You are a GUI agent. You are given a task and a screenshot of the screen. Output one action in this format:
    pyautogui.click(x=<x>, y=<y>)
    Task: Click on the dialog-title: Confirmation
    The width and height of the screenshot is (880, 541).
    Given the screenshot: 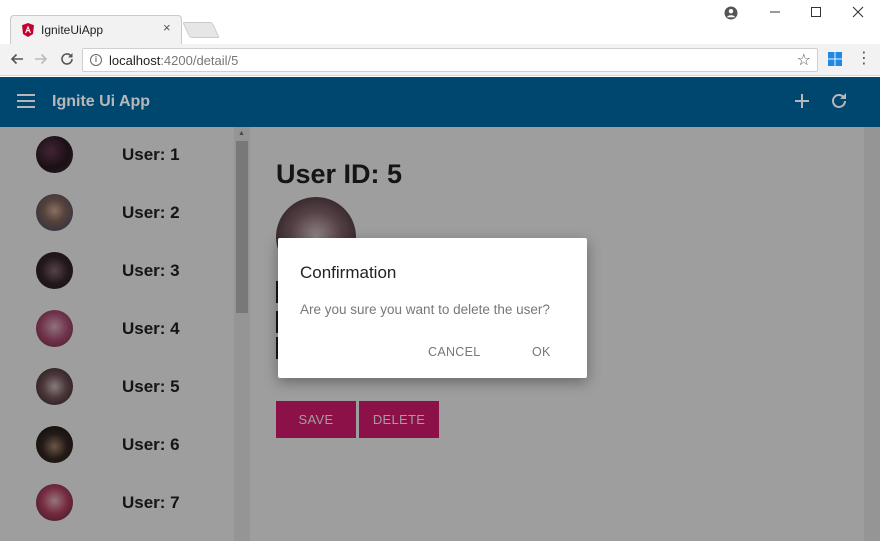 What is the action you would take?
    pyautogui.click(x=348, y=272)
    